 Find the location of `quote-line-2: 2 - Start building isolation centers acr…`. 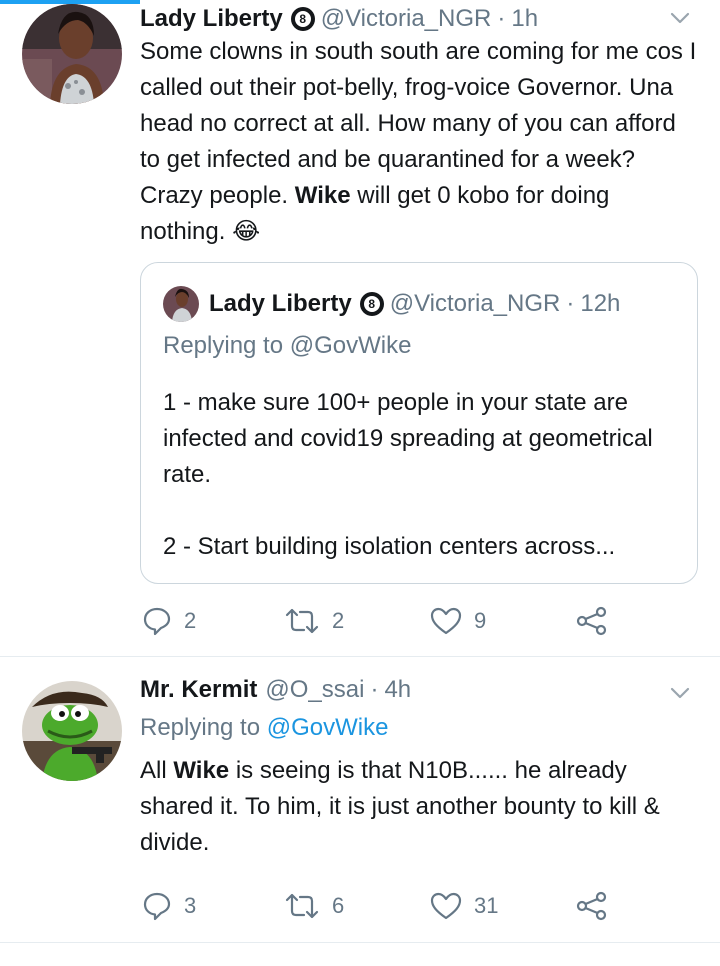

quote-line-2: 2 - Start building isolation centers acr… is located at coordinates (389, 546).